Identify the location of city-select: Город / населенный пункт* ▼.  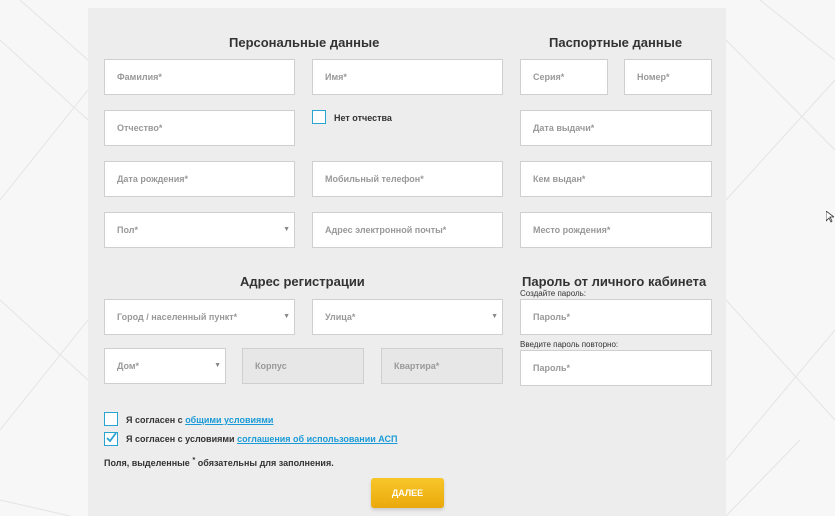
(199, 317).